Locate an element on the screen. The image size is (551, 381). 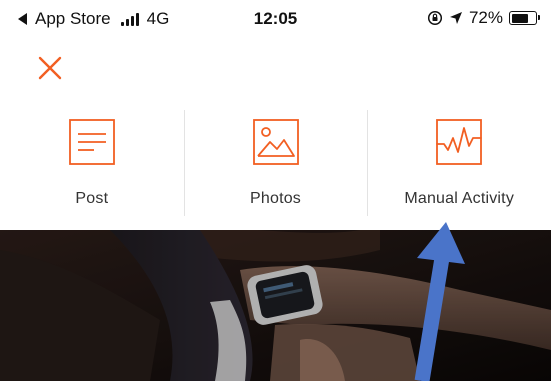
orientation-lock-icon is located at coordinates (435, 18).